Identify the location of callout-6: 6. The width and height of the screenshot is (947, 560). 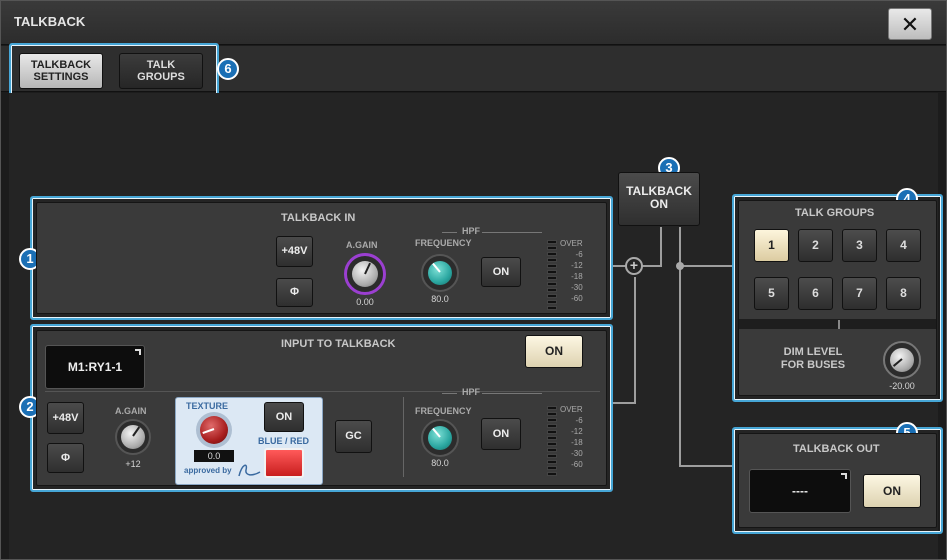
(228, 69).